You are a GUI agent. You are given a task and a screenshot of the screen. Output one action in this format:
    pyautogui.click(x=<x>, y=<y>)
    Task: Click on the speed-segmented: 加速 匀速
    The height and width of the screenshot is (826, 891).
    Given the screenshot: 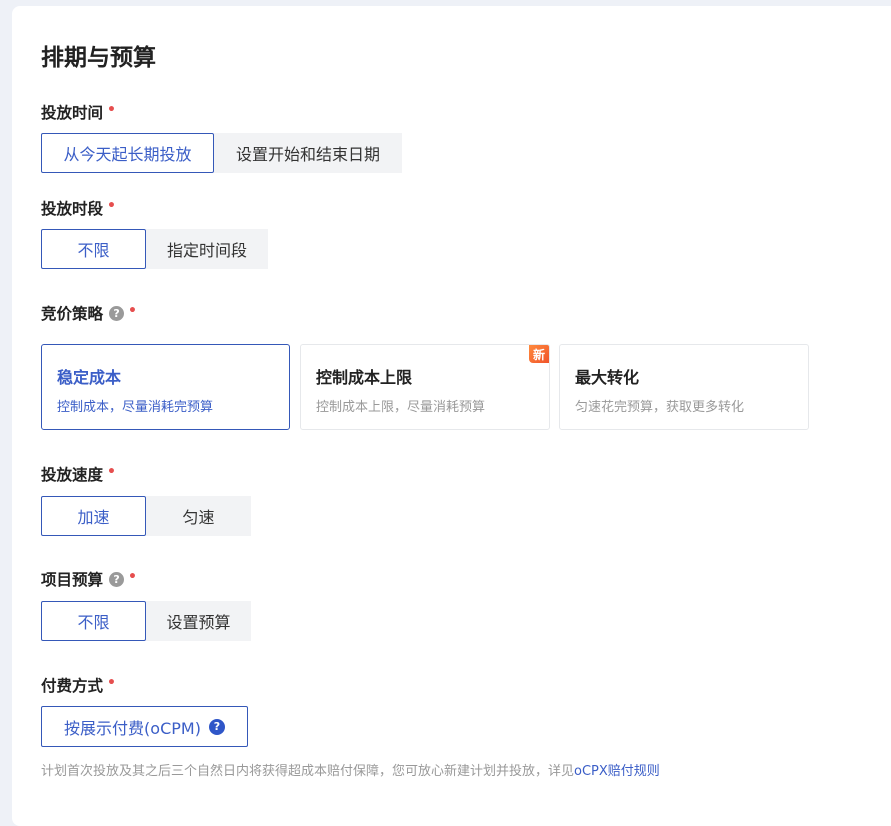 What is the action you would take?
    pyautogui.click(x=146, y=516)
    